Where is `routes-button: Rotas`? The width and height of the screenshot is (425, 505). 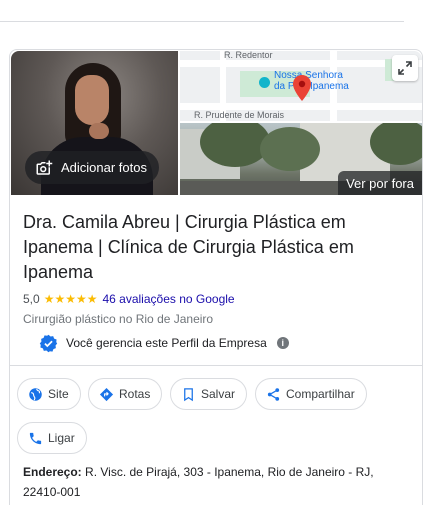
routes-button: Rotas is located at coordinates (125, 394).